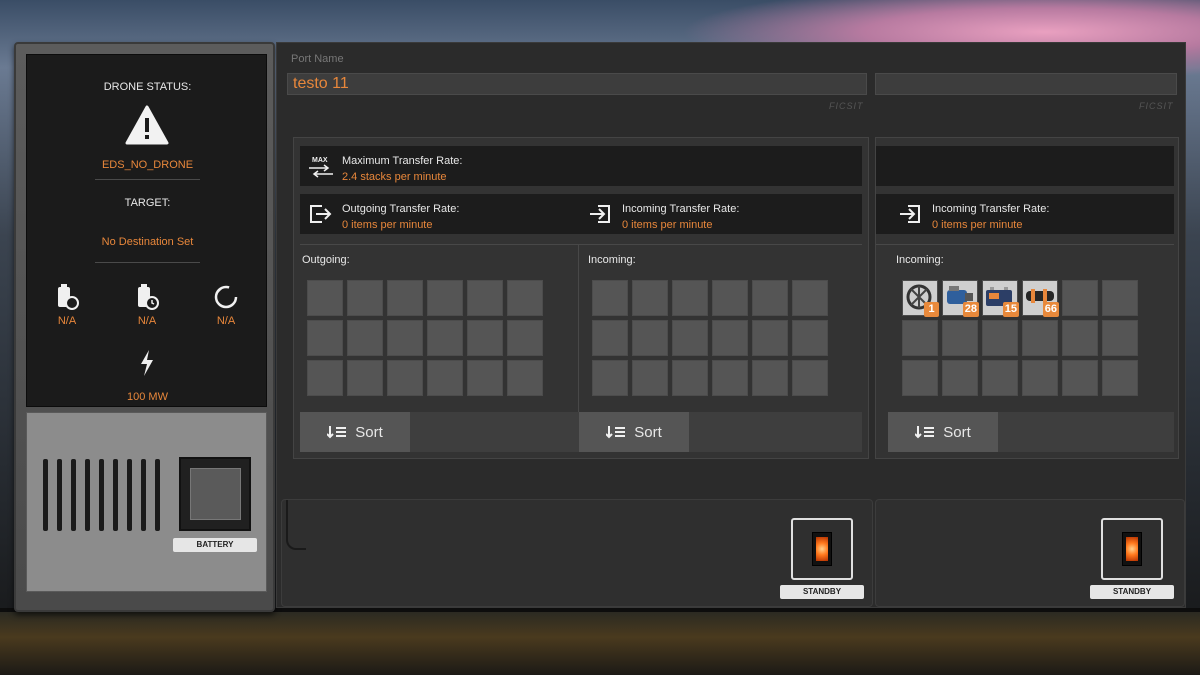 The width and height of the screenshot is (1200, 675). Describe the element at coordinates (1000, 298) in the screenshot. I see `inventory-slot: 15` at that location.